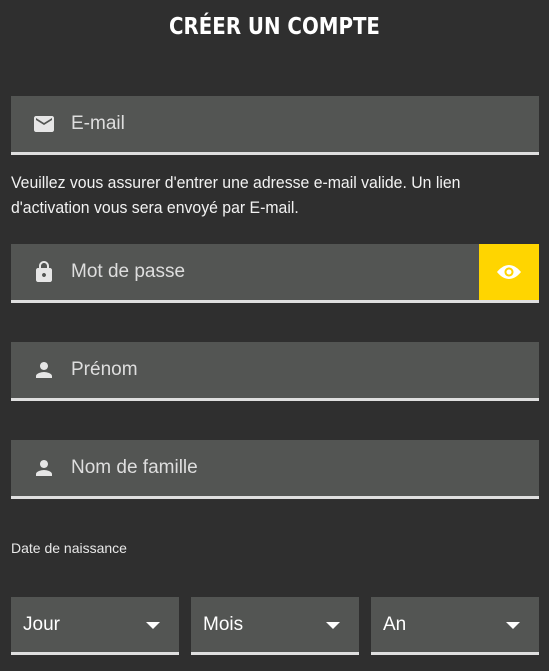  I want to click on month-select: Mois, so click(275, 626).